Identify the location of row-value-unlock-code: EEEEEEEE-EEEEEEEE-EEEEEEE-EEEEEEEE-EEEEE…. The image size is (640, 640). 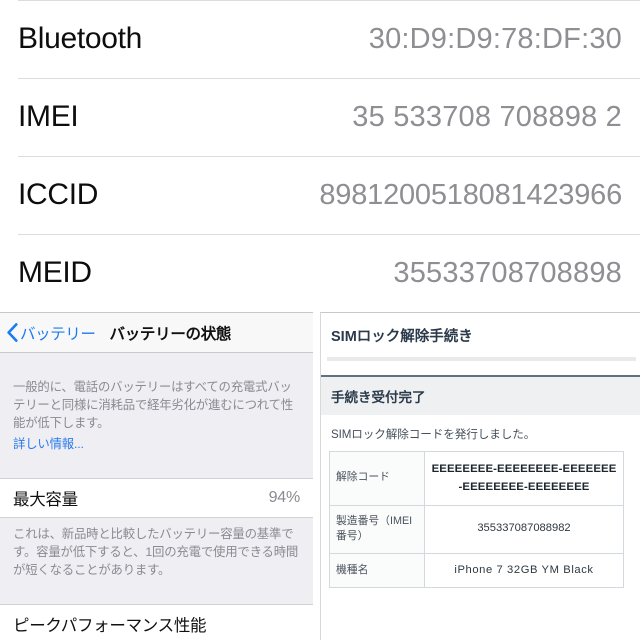
(524, 478).